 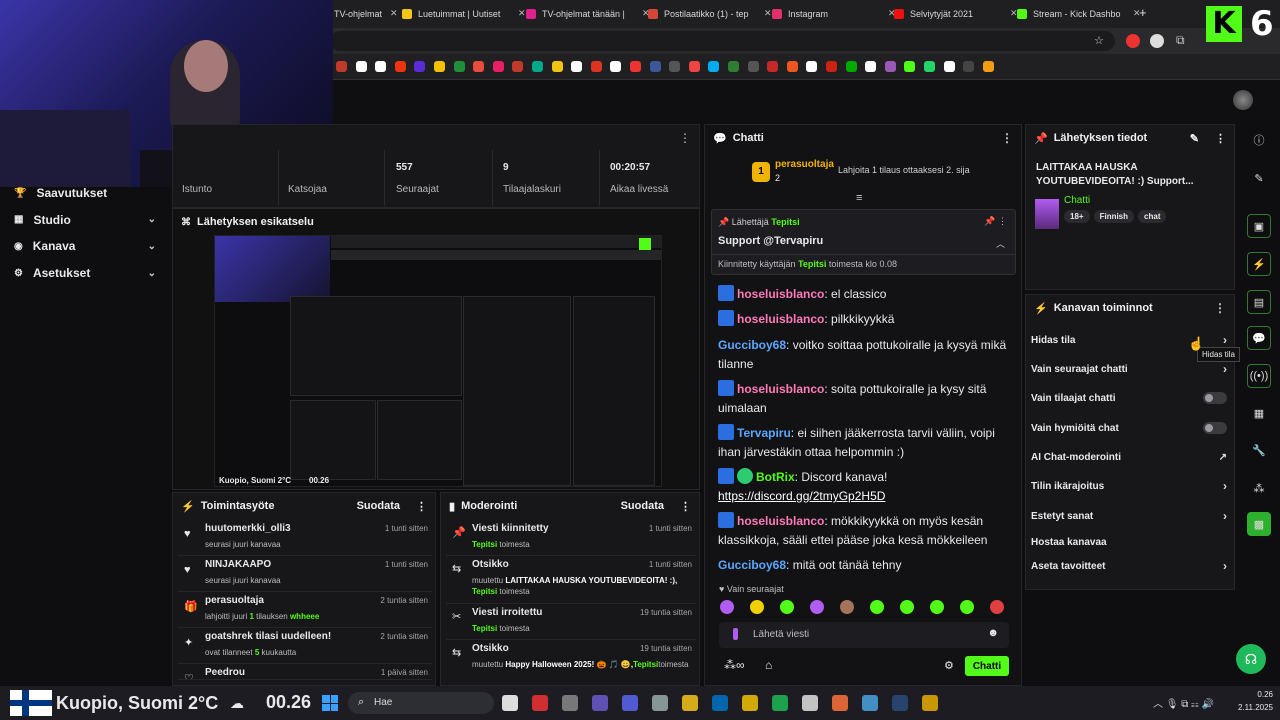 I want to click on extension-icon, so click(x=1157, y=41).